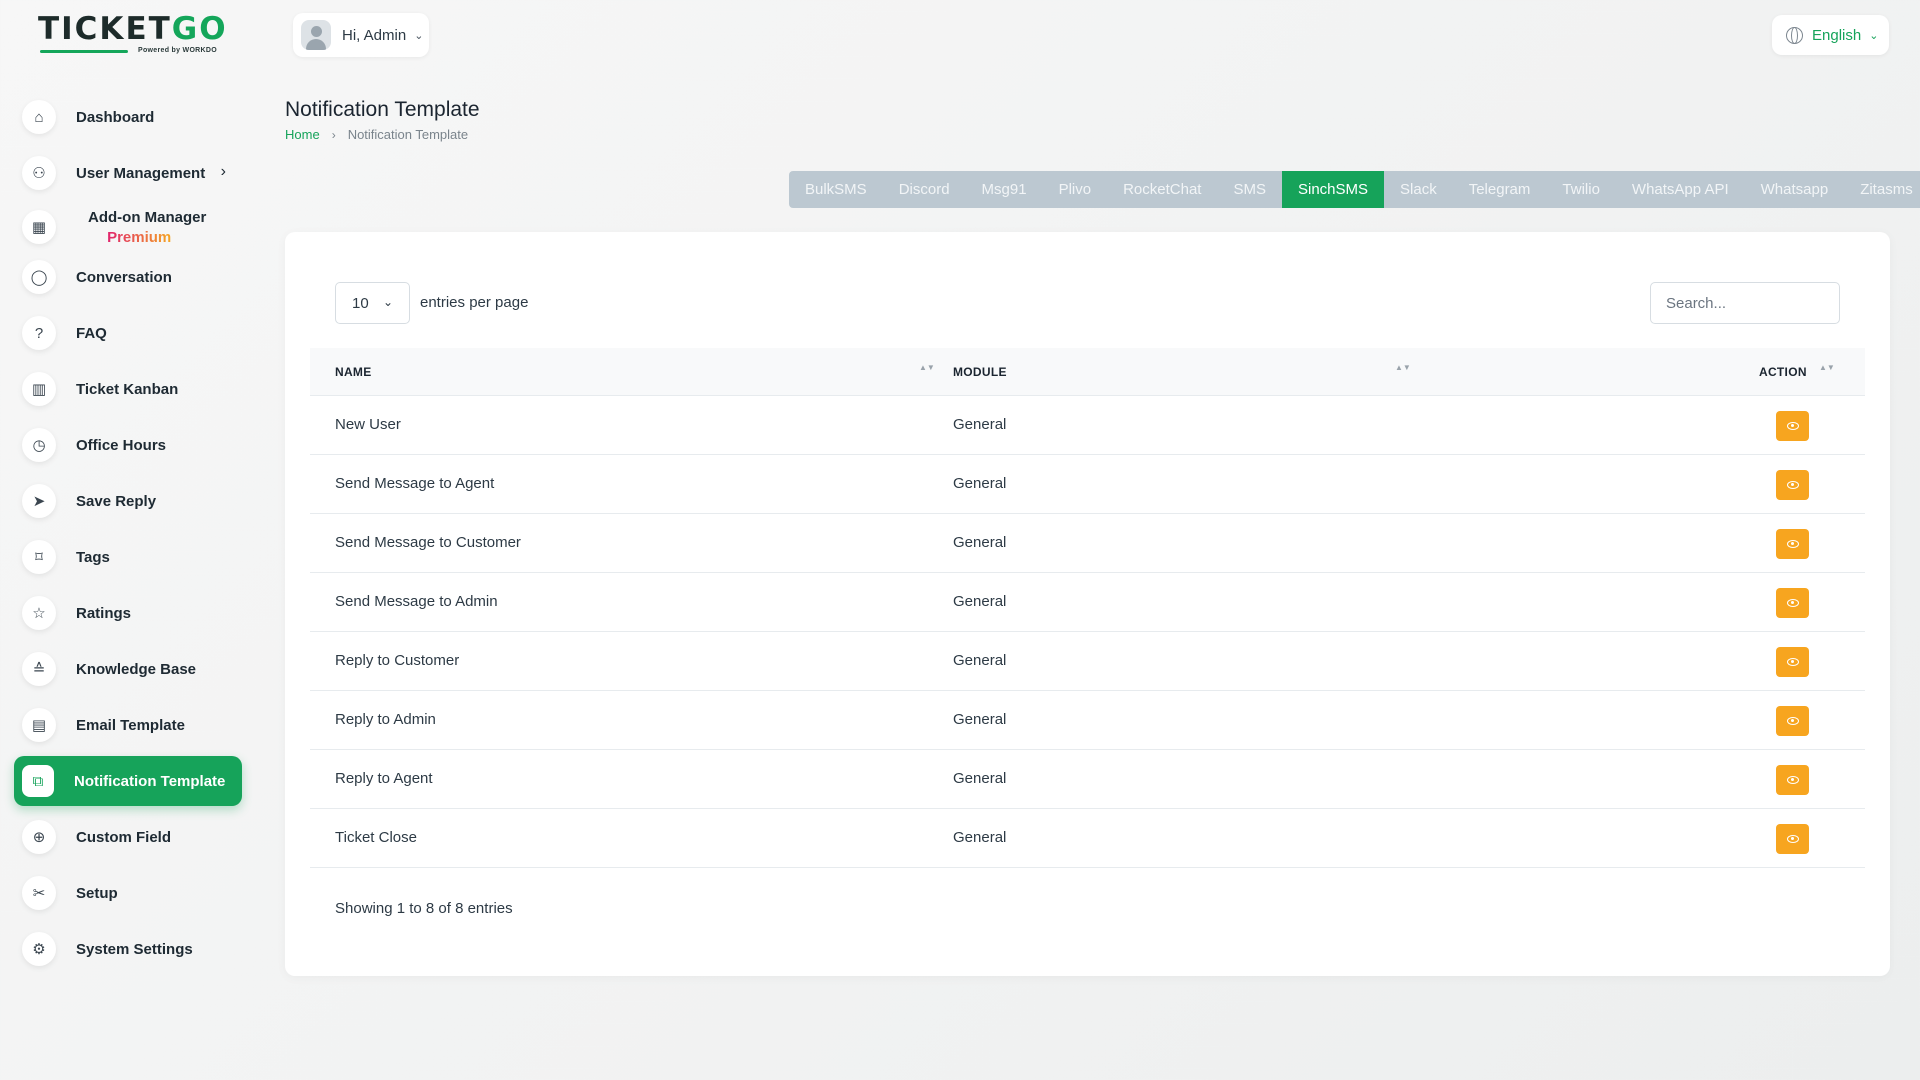 Image resolution: width=1920 pixels, height=1080 pixels. I want to click on notification-icon: ⧉, so click(38, 781).